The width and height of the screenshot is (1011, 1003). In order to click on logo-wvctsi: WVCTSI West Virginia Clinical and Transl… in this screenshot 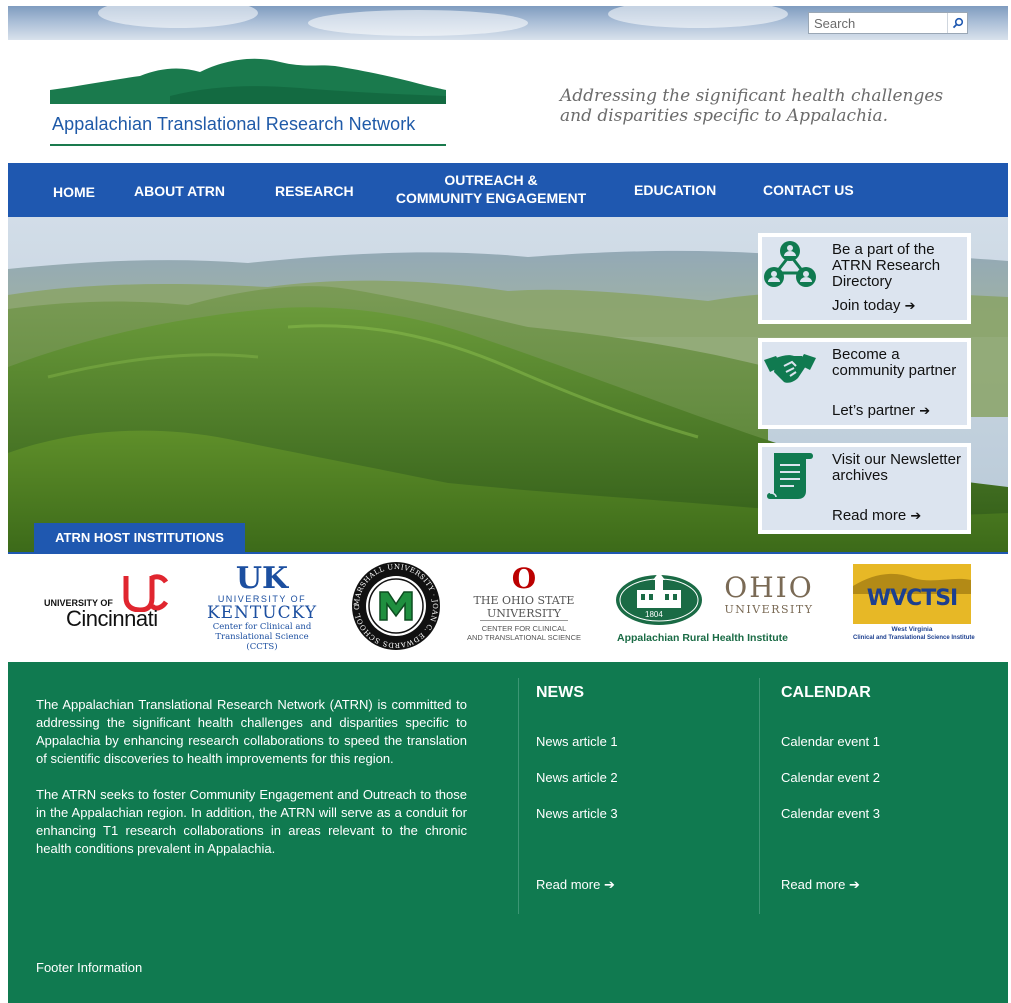, I will do `click(914, 608)`.